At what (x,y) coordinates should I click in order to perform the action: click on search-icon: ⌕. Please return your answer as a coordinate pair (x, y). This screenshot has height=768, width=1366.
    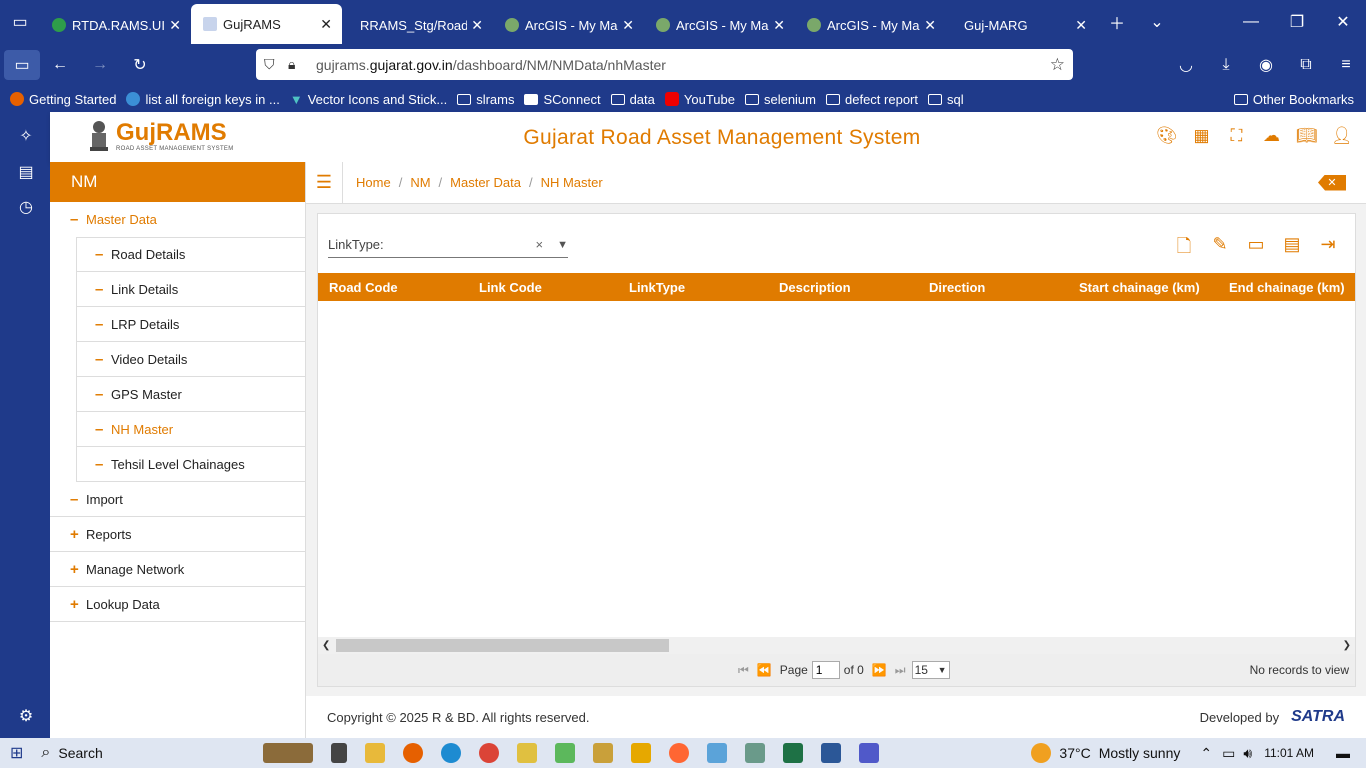
    Looking at the image, I should click on (45, 753).